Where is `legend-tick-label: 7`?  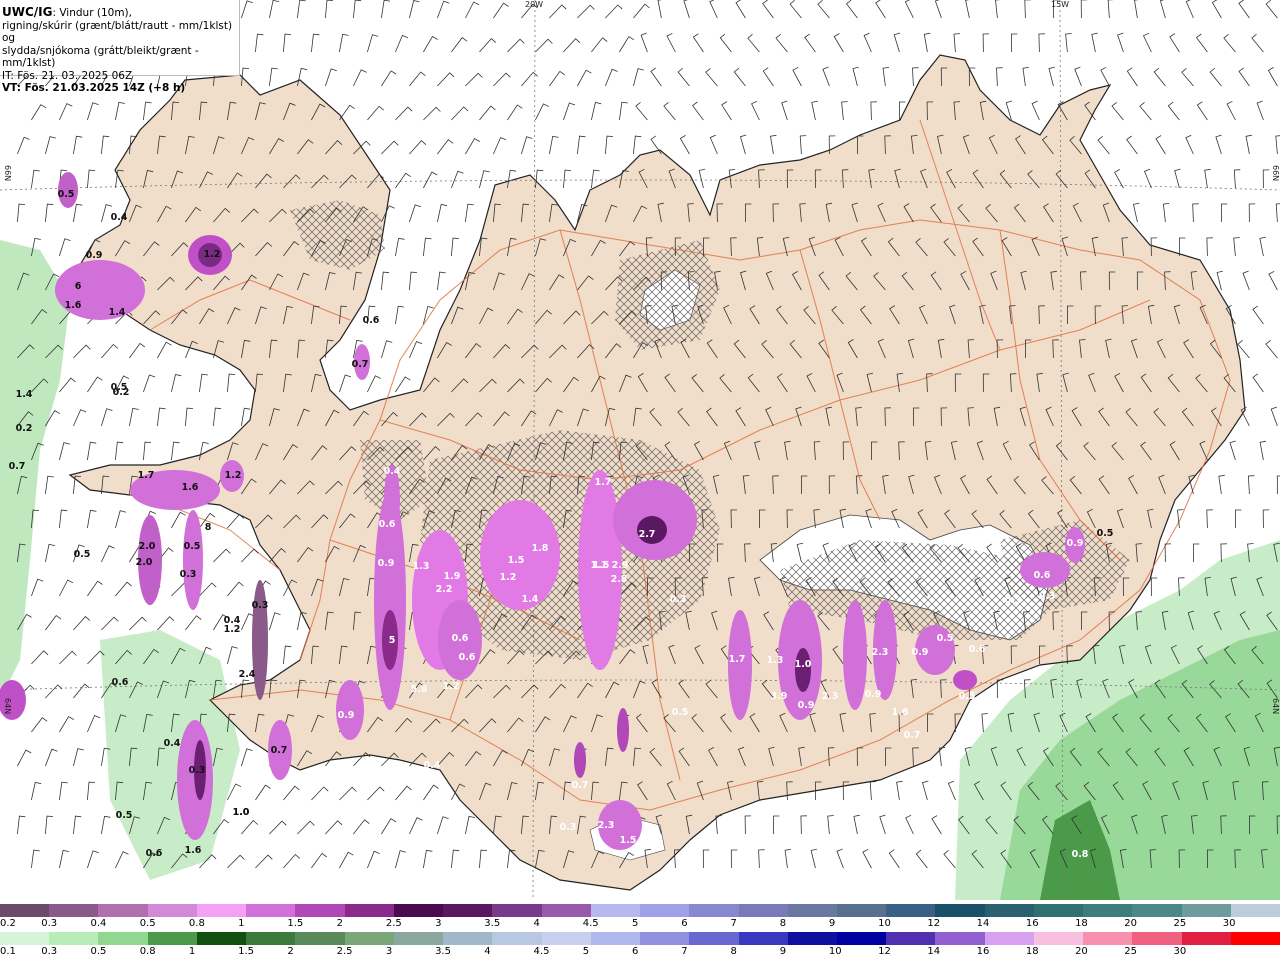
legend-tick-label: 7 is located at coordinates (733, 923).